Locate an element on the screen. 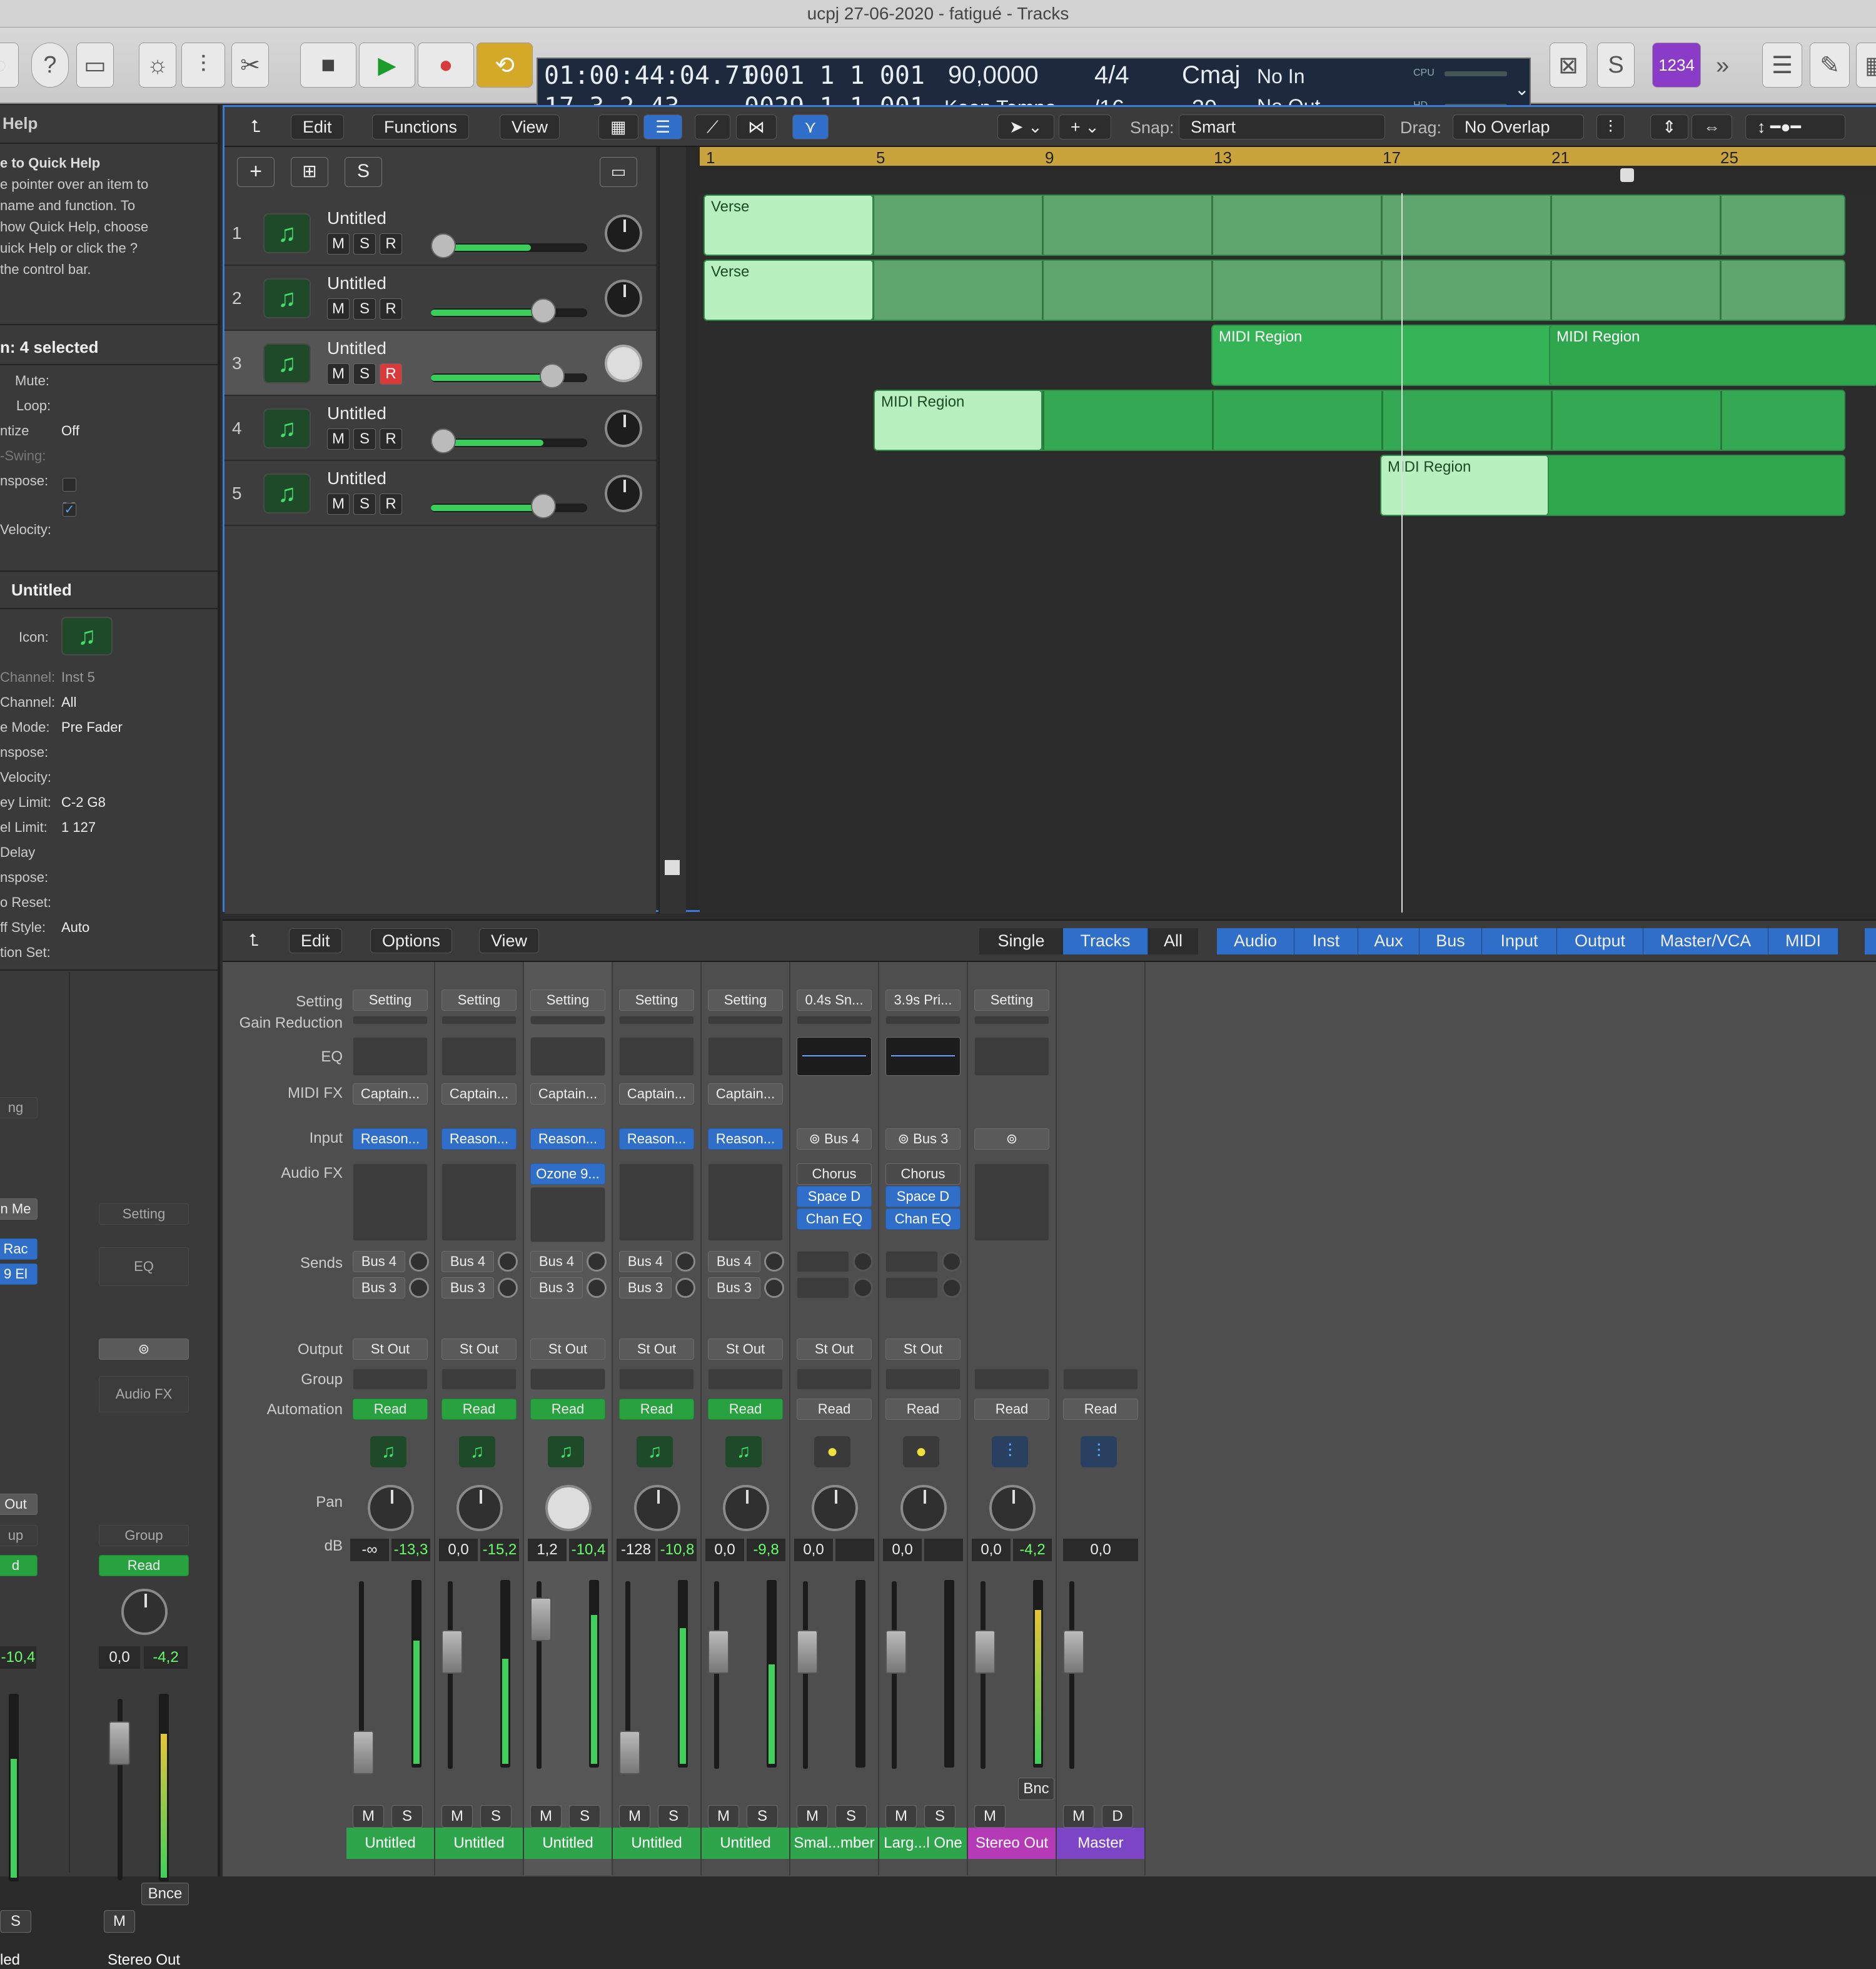  flex-icon: ⋈ is located at coordinates (756, 126).